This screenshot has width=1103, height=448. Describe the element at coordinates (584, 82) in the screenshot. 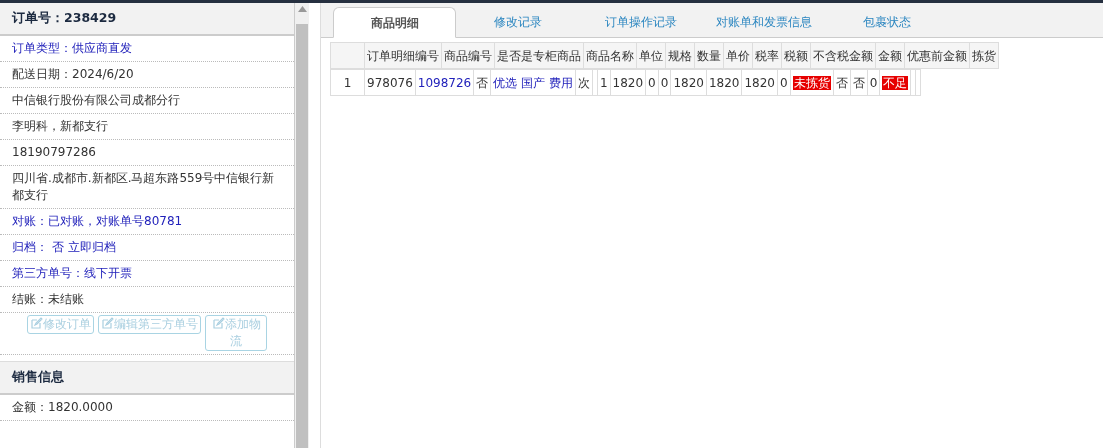

I see `table-cell: 次` at that location.